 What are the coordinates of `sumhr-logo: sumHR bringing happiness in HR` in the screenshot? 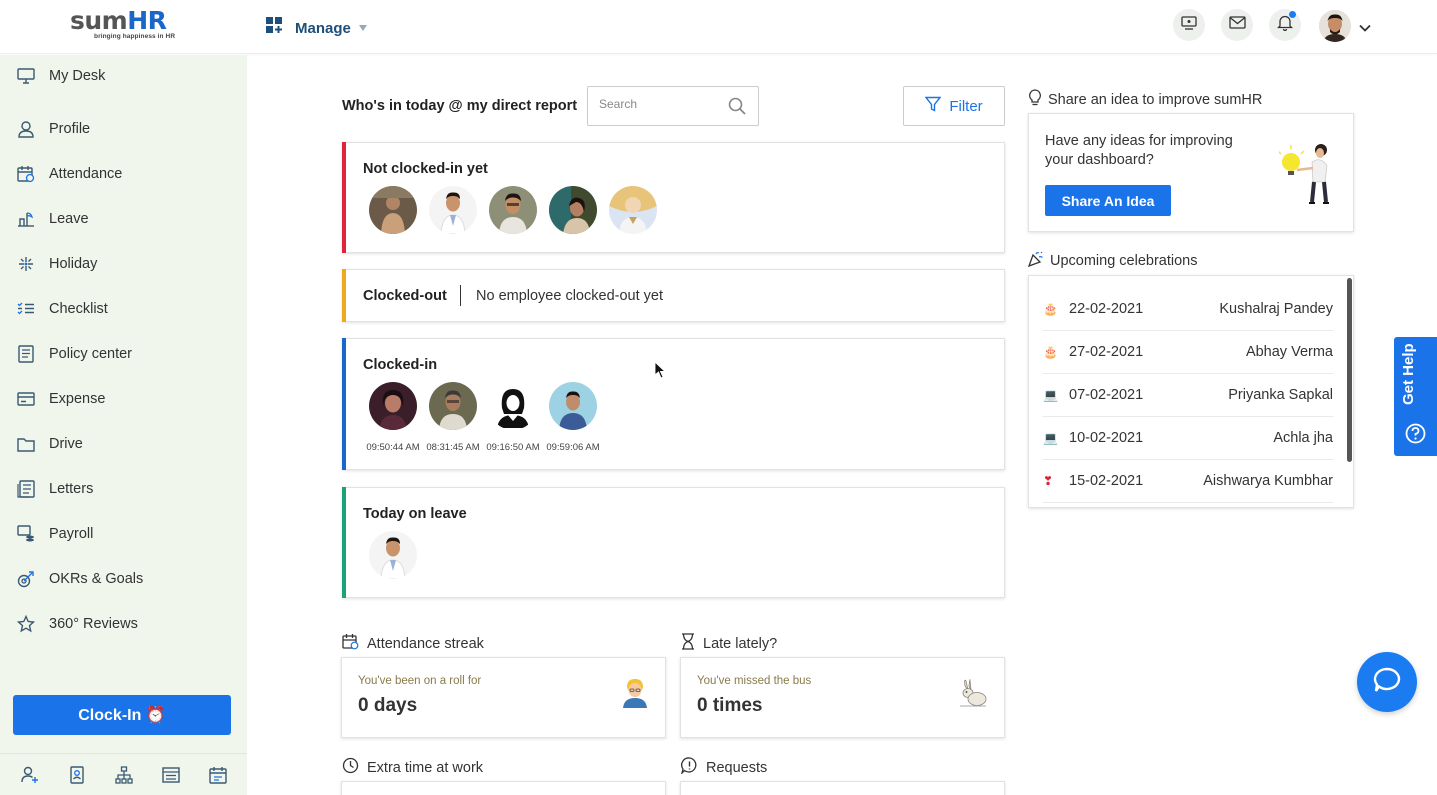 It's located at (125, 26).